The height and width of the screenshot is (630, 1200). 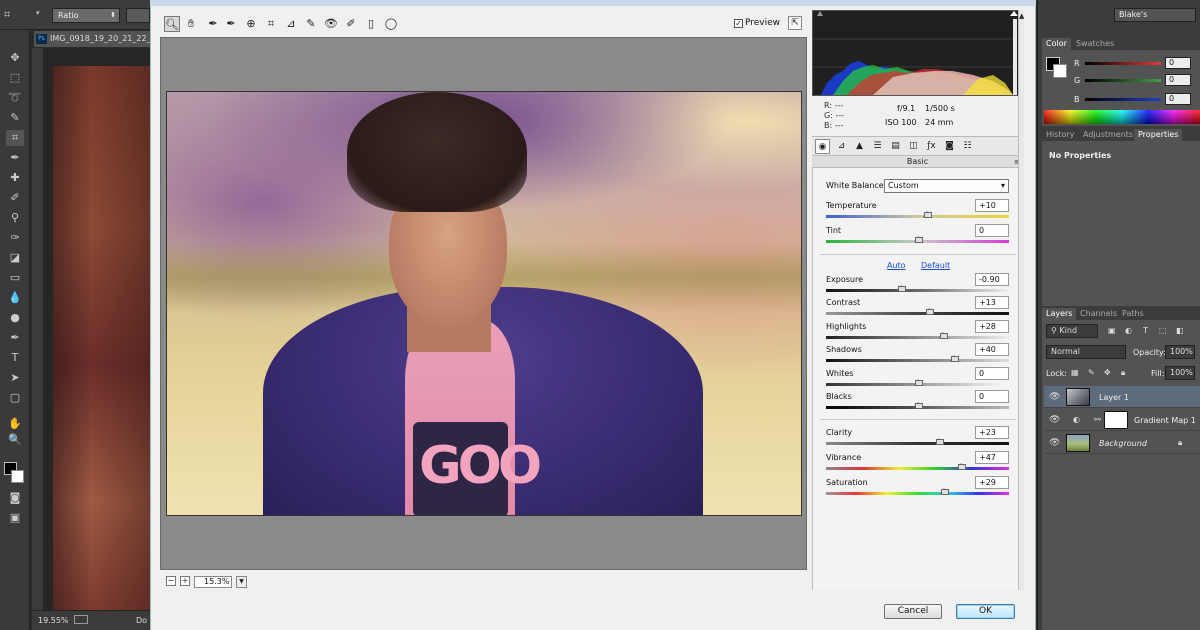 I want to click on white-balance-tool-icon: ✒, so click(x=213, y=24).